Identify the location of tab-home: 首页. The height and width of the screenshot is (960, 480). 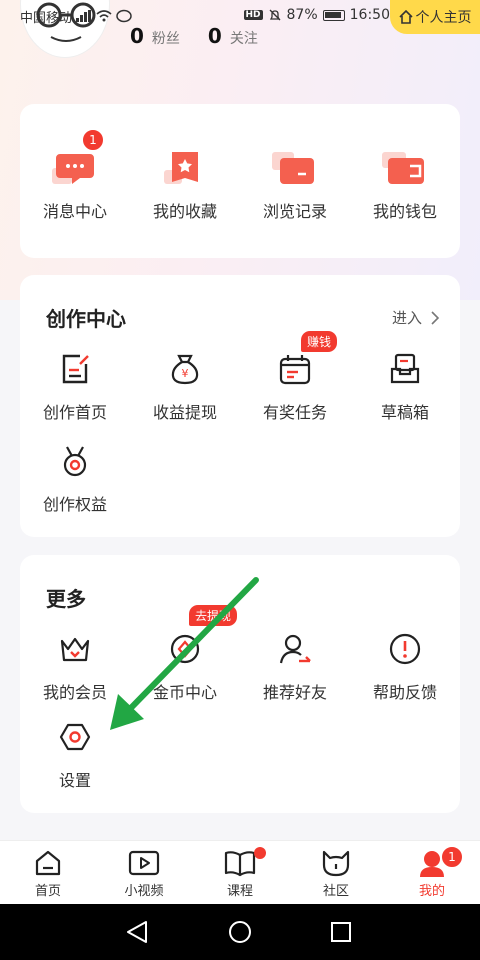
(48, 874).